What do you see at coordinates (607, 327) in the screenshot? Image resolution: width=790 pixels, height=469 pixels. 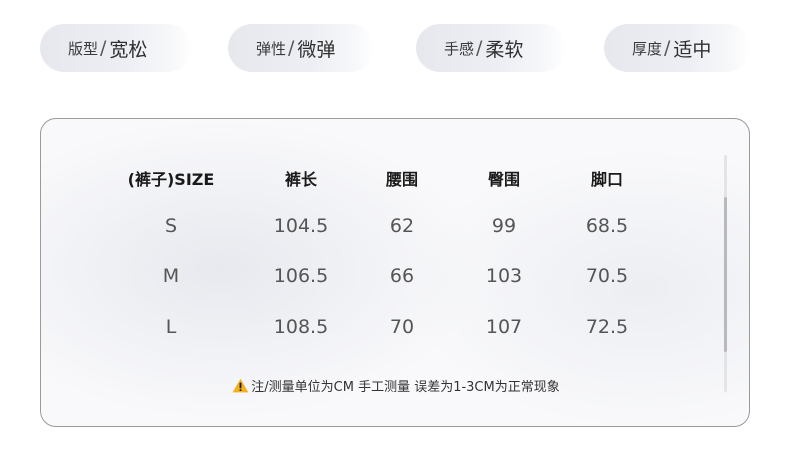 I see `table-cell: 72.5` at bounding box center [607, 327].